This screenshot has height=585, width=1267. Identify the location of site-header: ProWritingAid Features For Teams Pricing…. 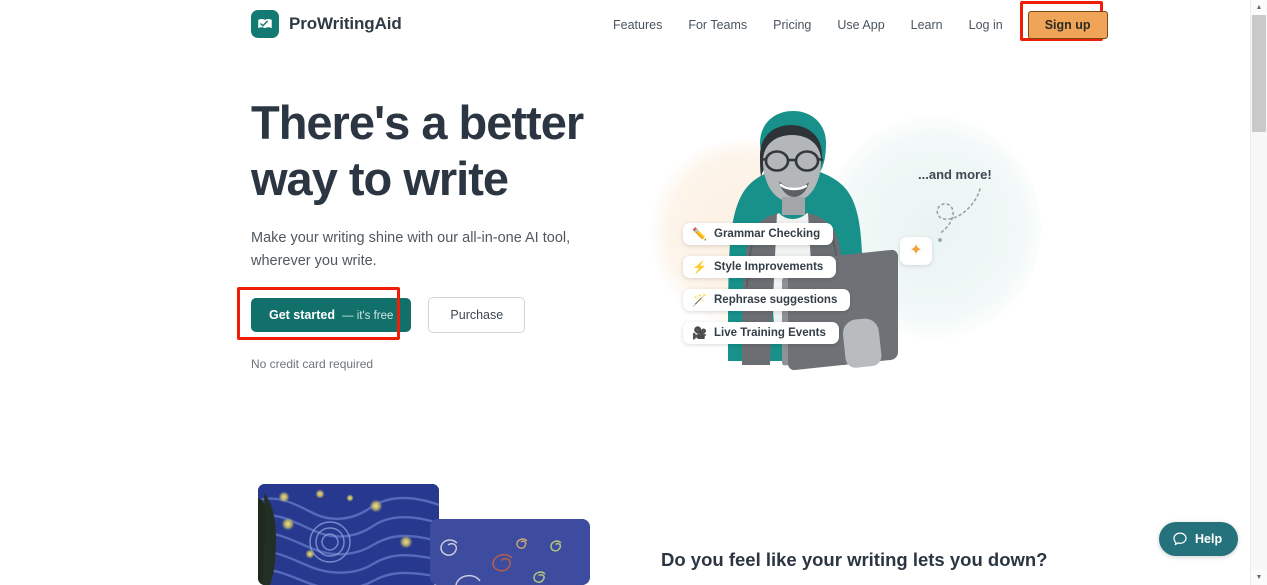
(625, 25).